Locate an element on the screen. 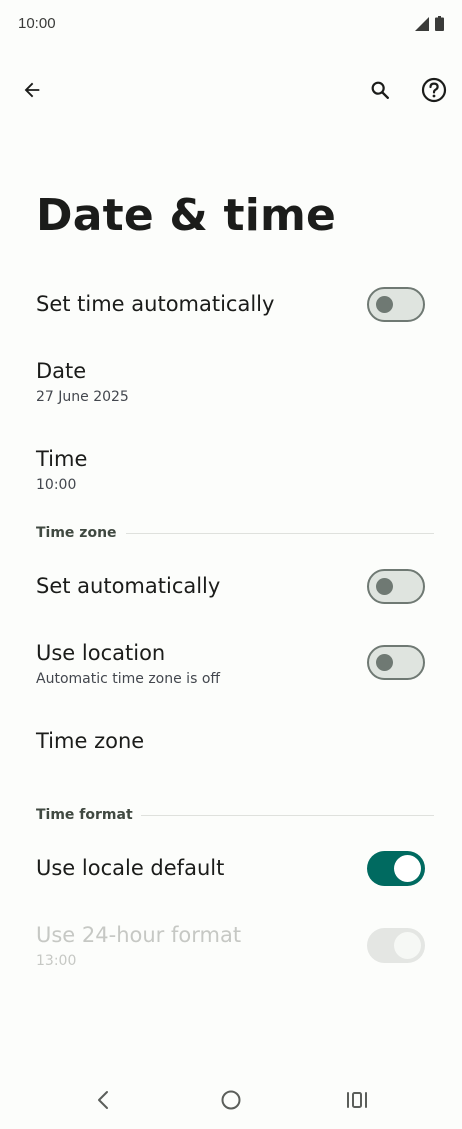 Image resolution: width=462 pixels, height=1129 pixels. use-location-label: Use location is located at coordinates (101, 653).